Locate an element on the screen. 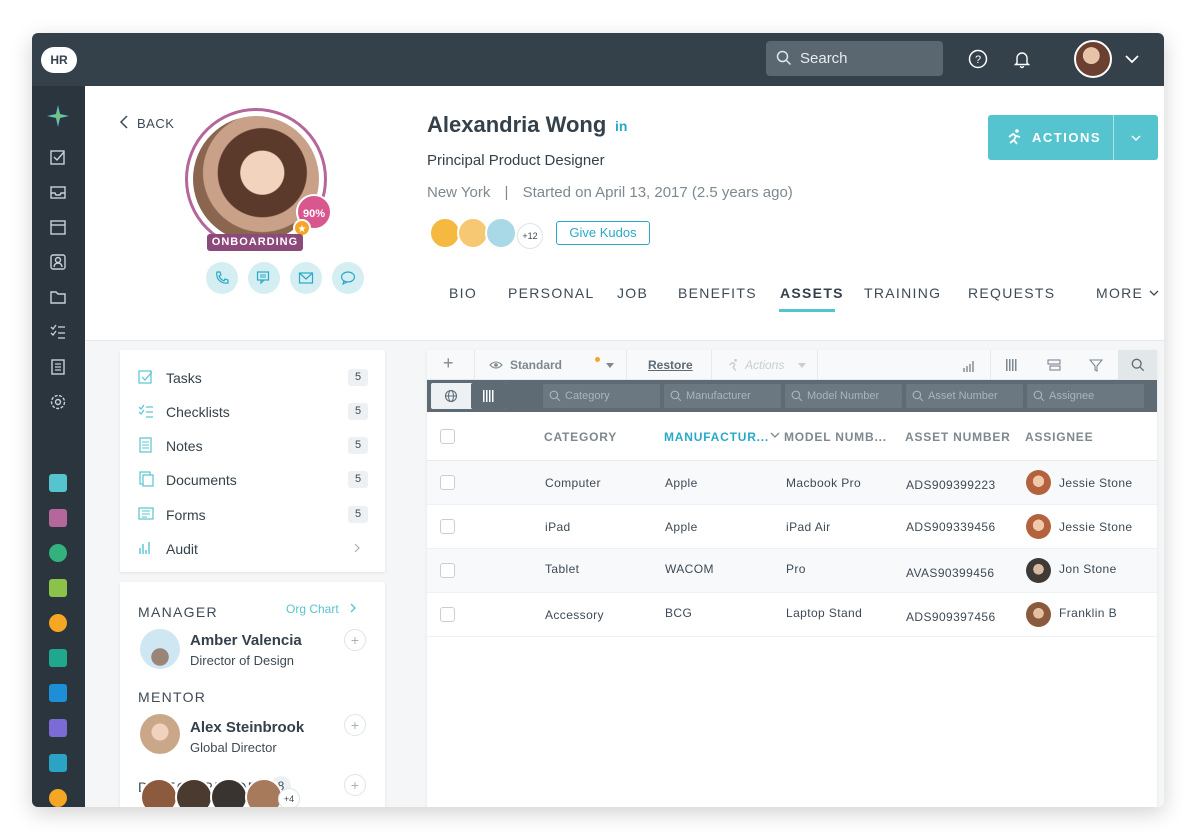 Image resolution: width=1196 pixels, height=840 pixels. calendar-nav-icon is located at coordinates (58, 227).